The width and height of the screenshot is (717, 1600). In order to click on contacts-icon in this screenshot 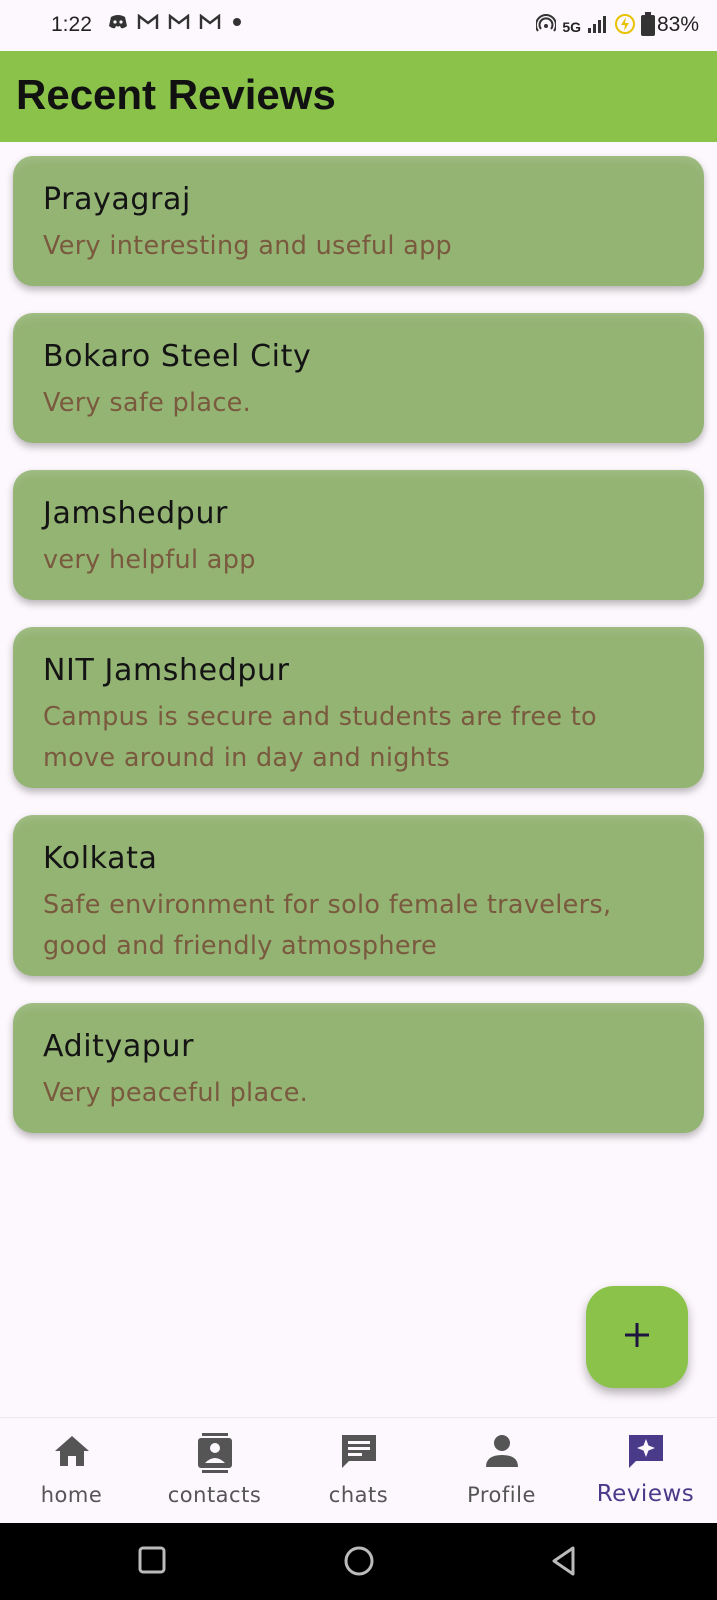, I will do `click(215, 1455)`.